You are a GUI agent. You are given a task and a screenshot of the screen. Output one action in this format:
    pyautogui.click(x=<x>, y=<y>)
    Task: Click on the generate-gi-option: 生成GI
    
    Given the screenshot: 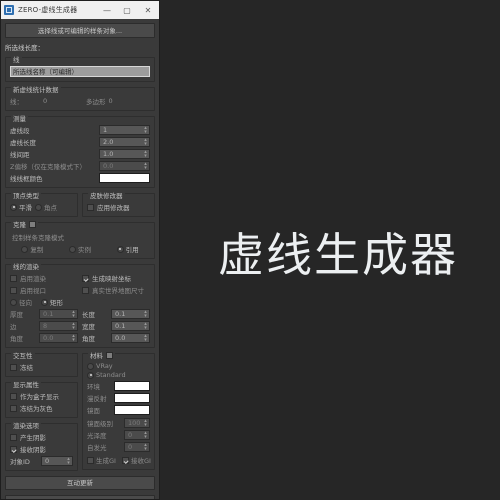 What is the action you would take?
    pyautogui.click(x=101, y=460)
    